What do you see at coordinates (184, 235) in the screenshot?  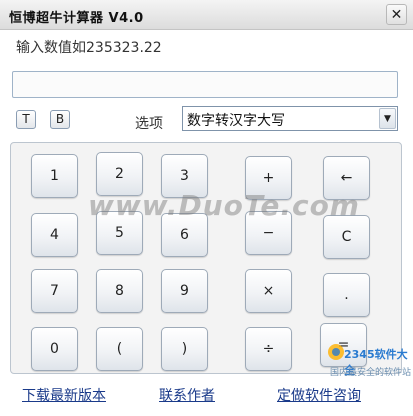 I see `key-6: 6` at bounding box center [184, 235].